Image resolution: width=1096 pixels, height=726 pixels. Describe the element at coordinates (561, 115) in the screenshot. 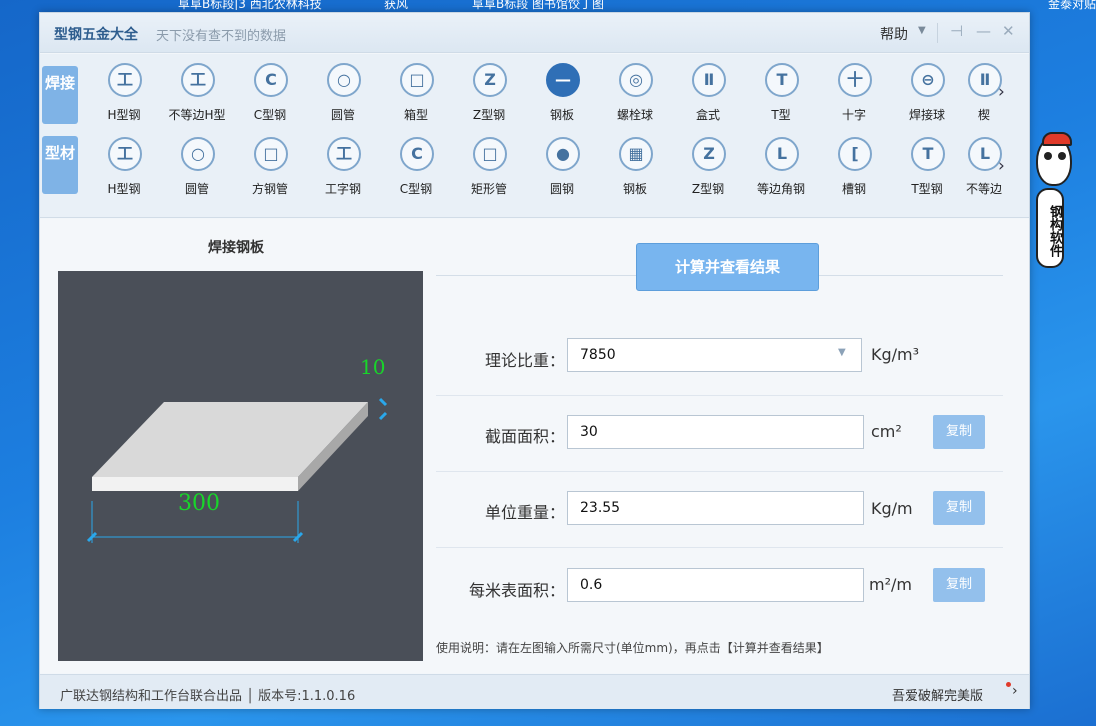

I see `tool-label: 钢板` at that location.